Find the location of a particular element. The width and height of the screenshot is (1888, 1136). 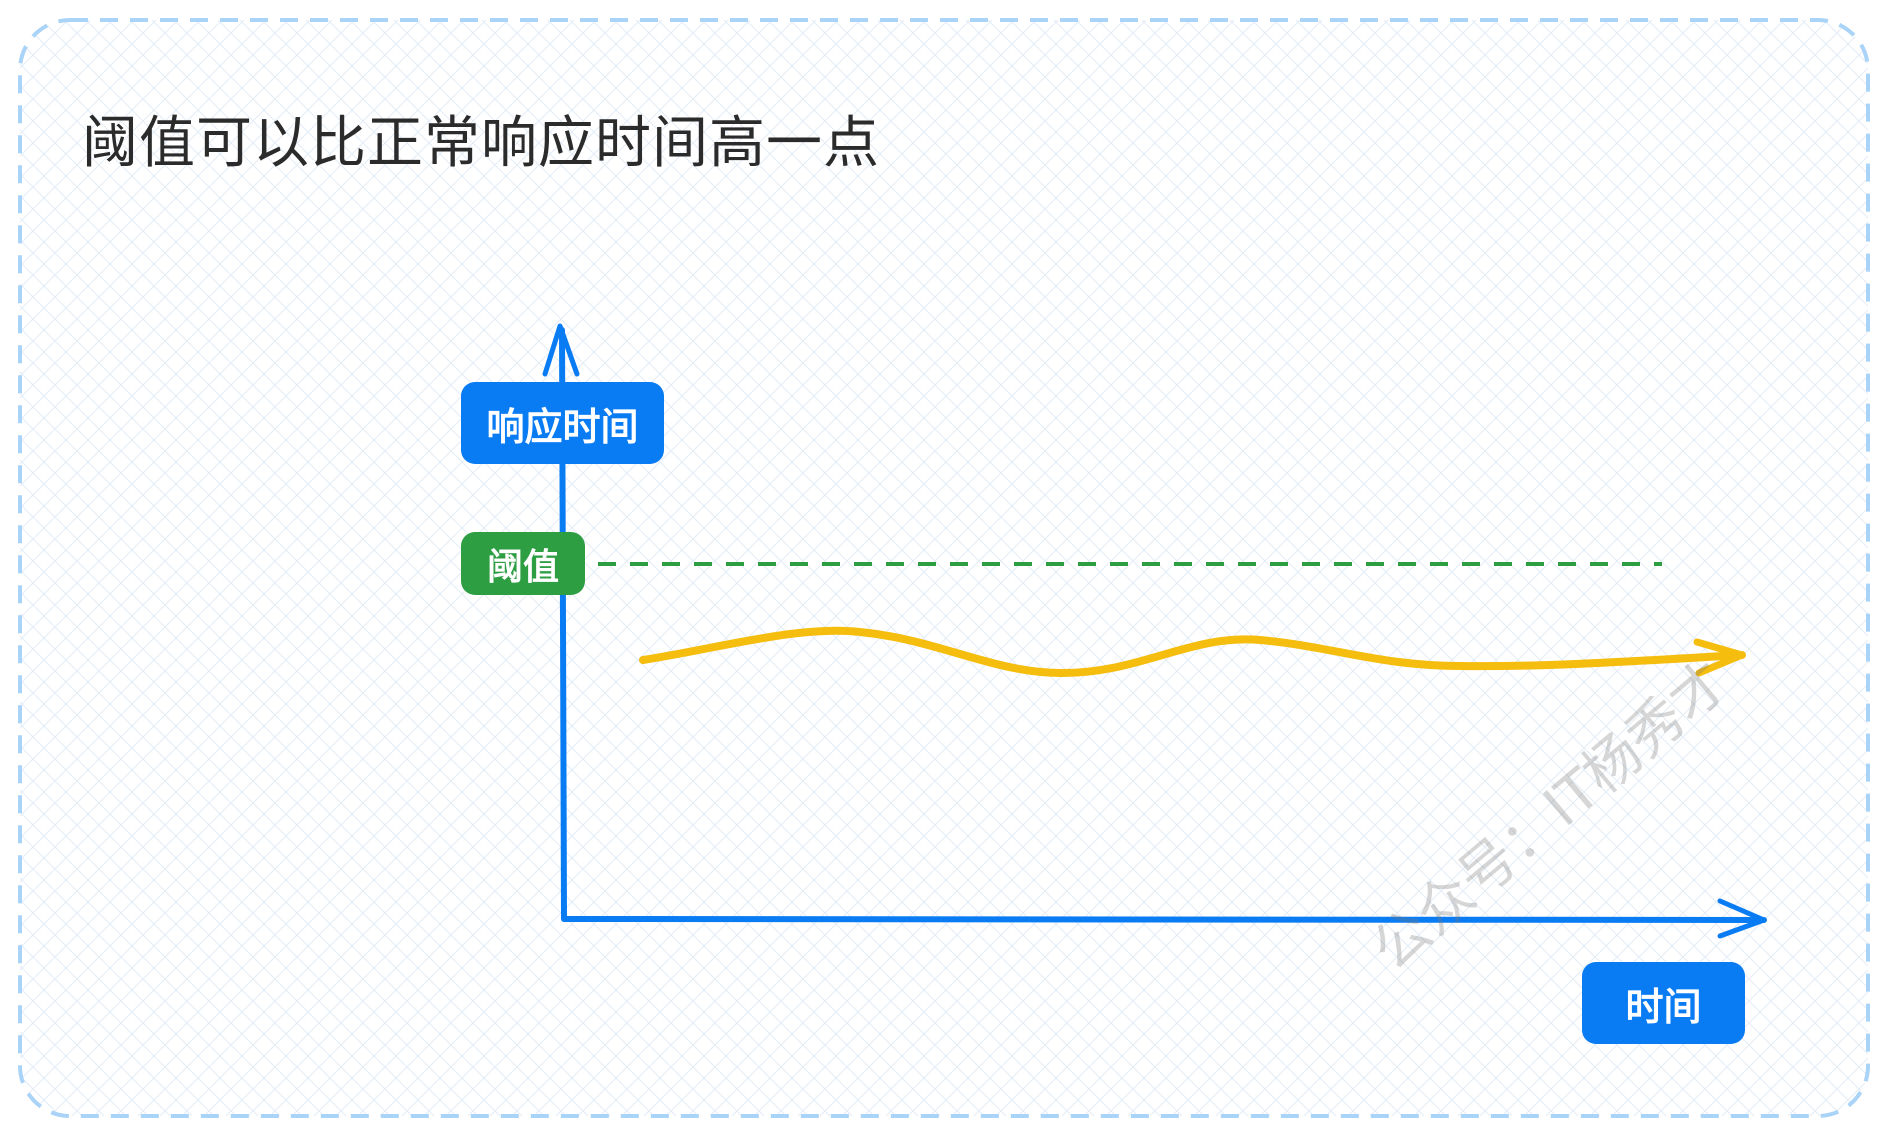

x-axis-line is located at coordinates (1164, 919).